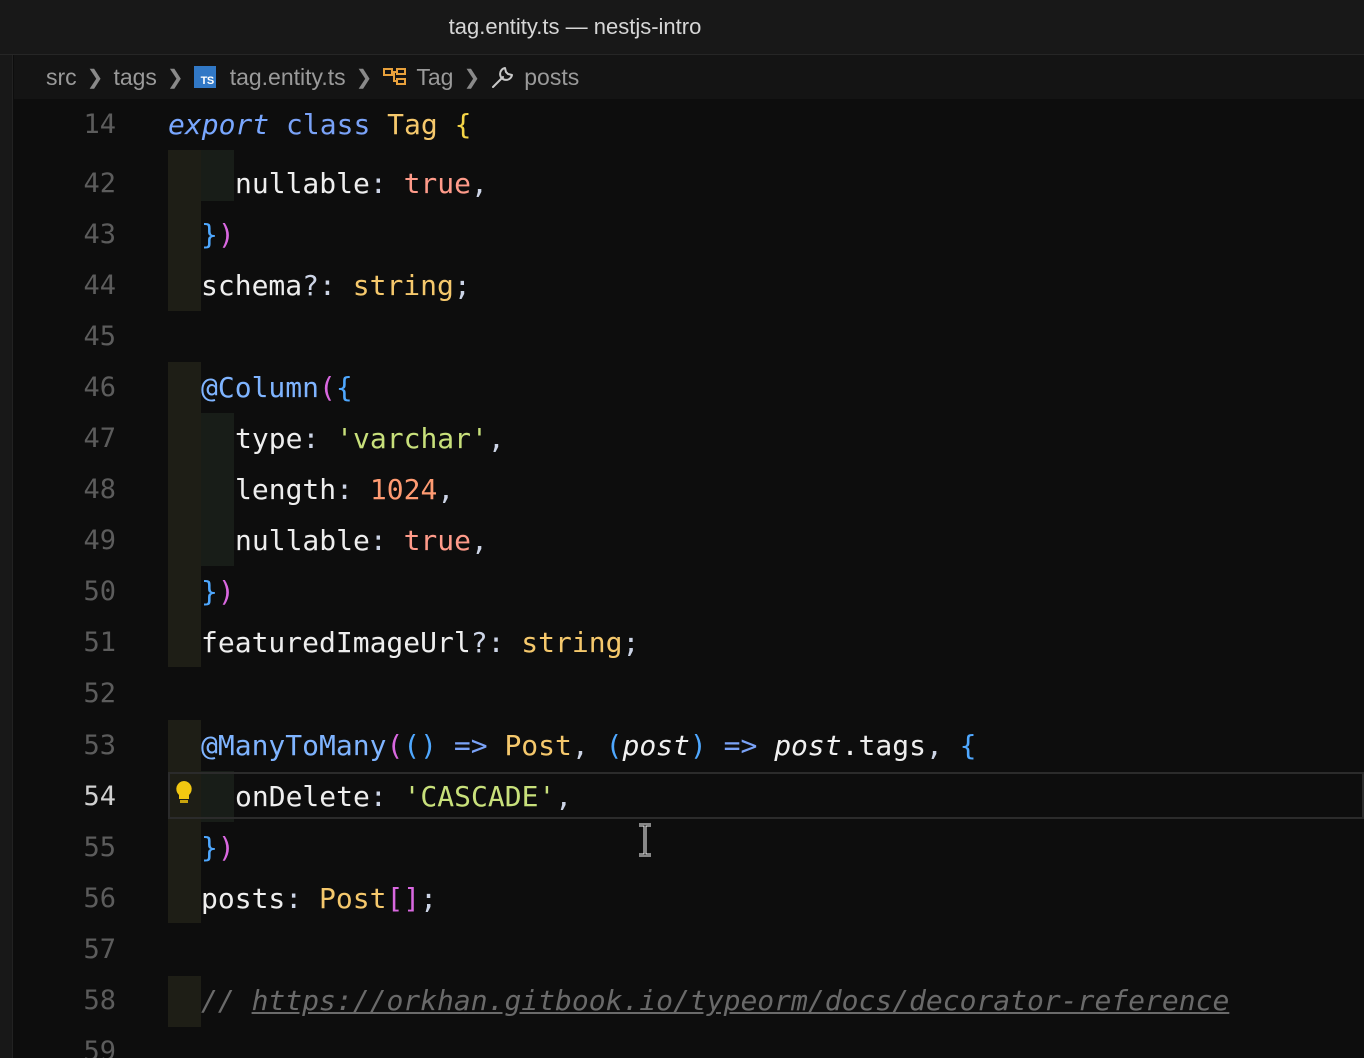  What do you see at coordinates (689, 591) in the screenshot?
I see `code-line: 50 })` at bounding box center [689, 591].